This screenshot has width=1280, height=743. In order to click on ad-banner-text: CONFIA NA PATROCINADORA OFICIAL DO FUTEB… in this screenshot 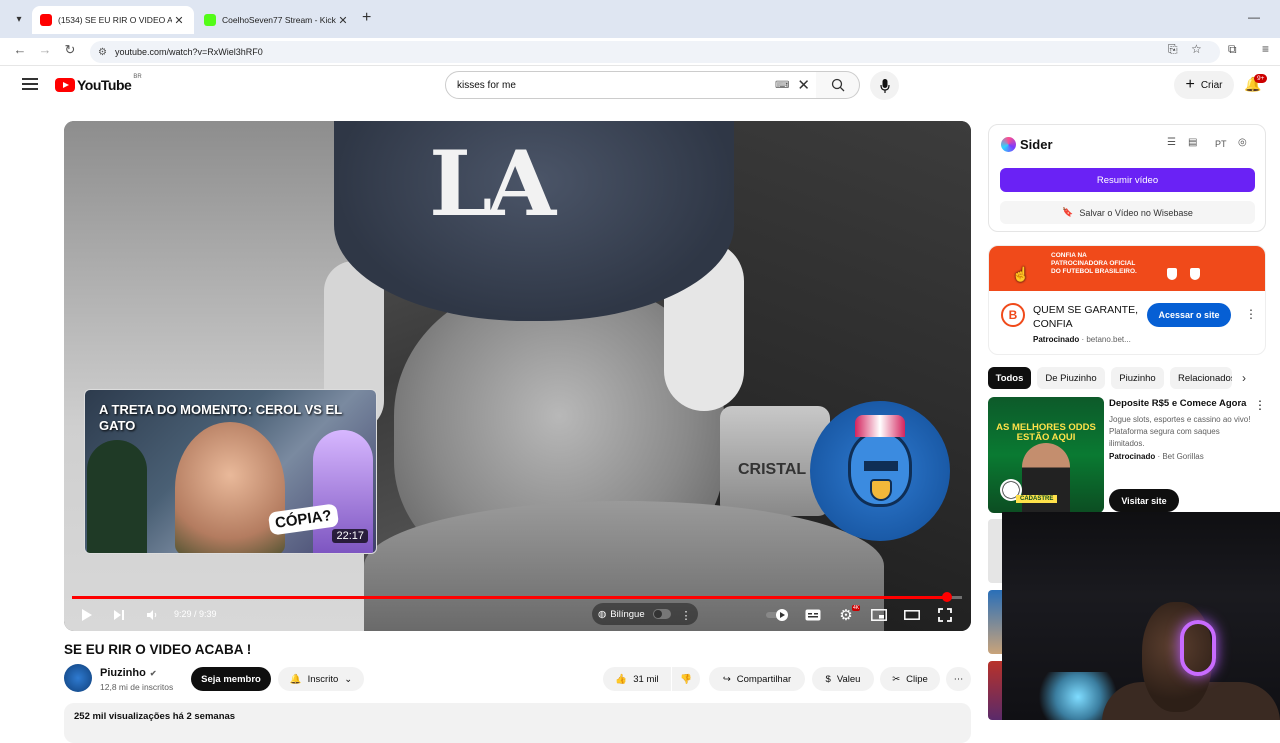, I will do `click(1094, 263)`.